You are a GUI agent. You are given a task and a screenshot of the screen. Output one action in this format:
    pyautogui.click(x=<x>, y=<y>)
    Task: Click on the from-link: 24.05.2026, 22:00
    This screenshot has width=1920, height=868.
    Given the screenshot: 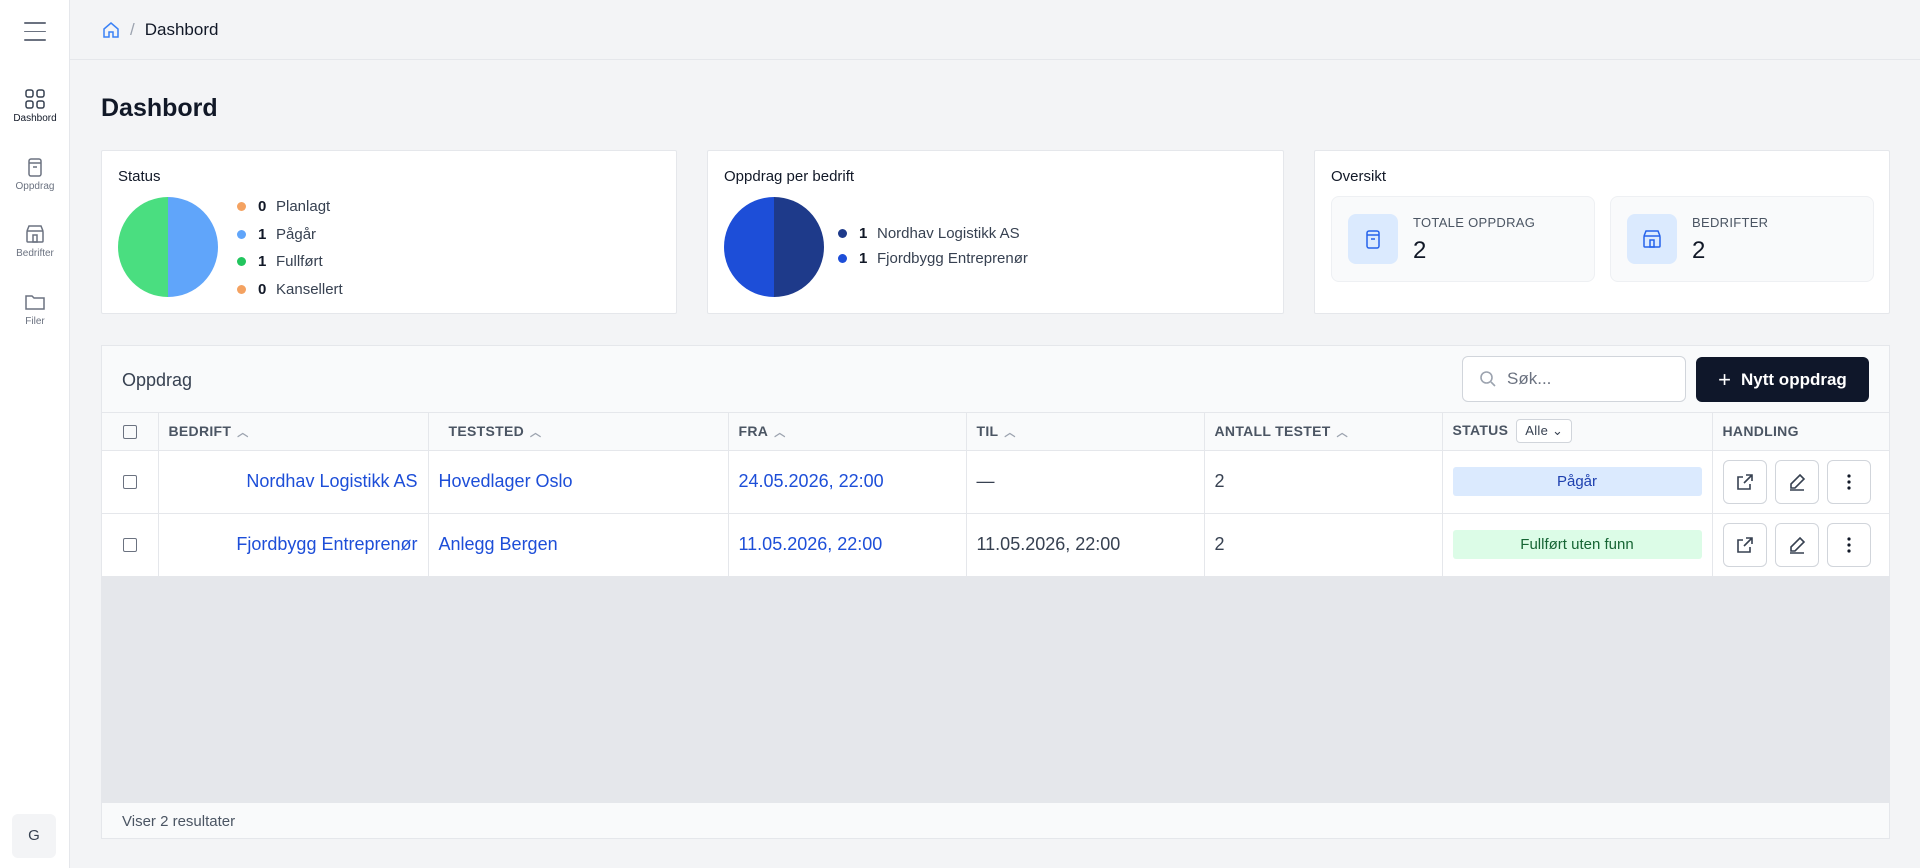 What is the action you would take?
    pyautogui.click(x=811, y=481)
    